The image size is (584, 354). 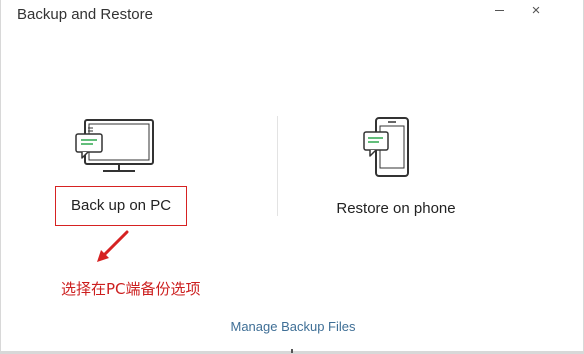 I want to click on resize-grip, so click(x=292, y=351).